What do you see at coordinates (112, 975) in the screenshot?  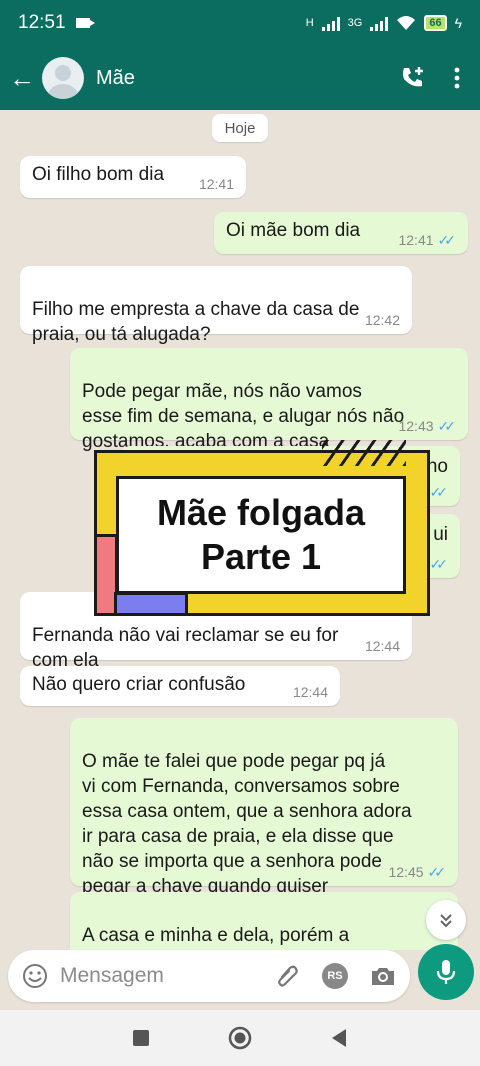 I see `message-placeholder: Mensagem` at bounding box center [112, 975].